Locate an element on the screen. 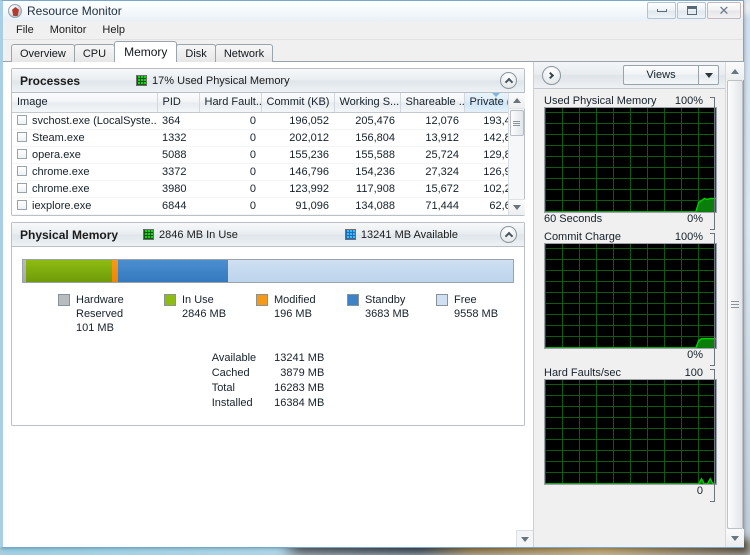  right-panel-scrollbar is located at coordinates (734, 304).